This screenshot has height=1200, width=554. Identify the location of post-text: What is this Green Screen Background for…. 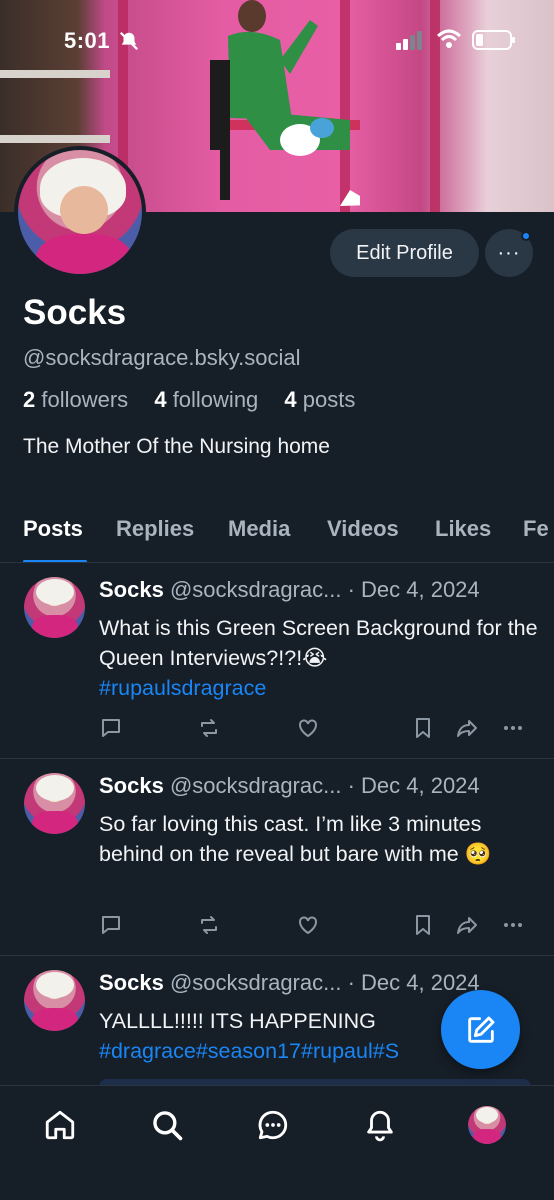
(319, 658).